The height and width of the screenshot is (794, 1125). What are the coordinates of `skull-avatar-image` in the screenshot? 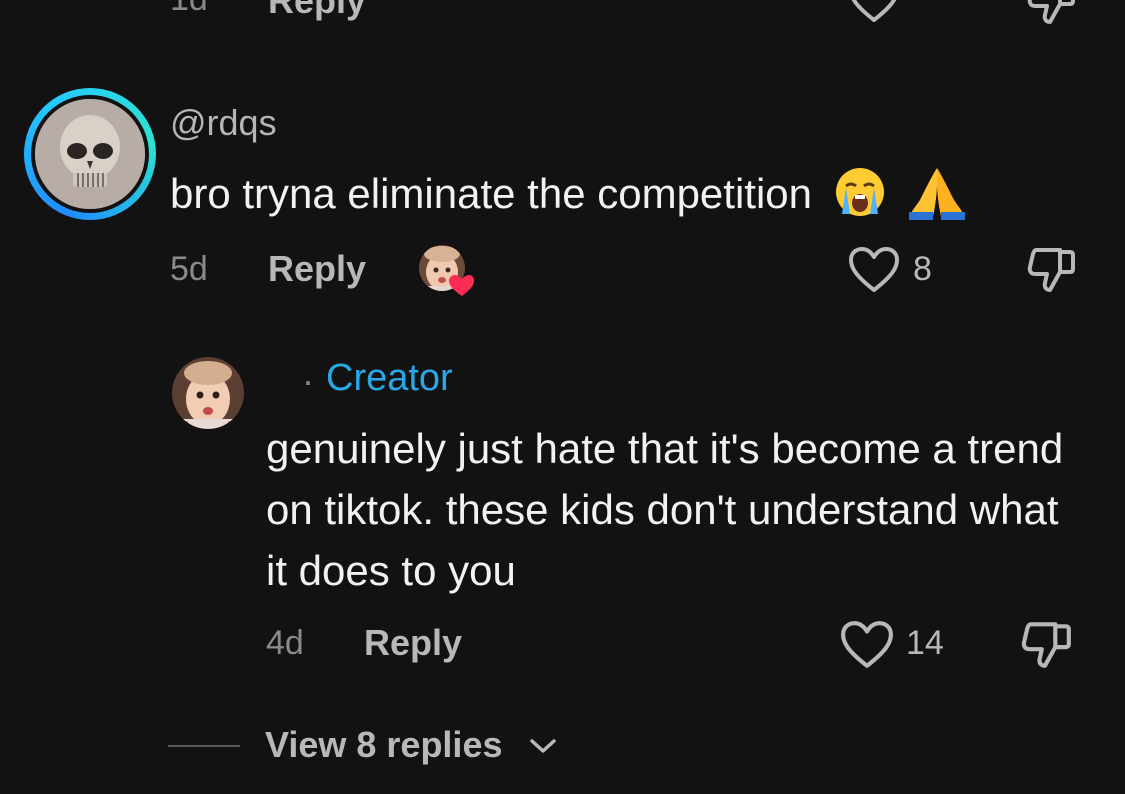 It's located at (90, 154).